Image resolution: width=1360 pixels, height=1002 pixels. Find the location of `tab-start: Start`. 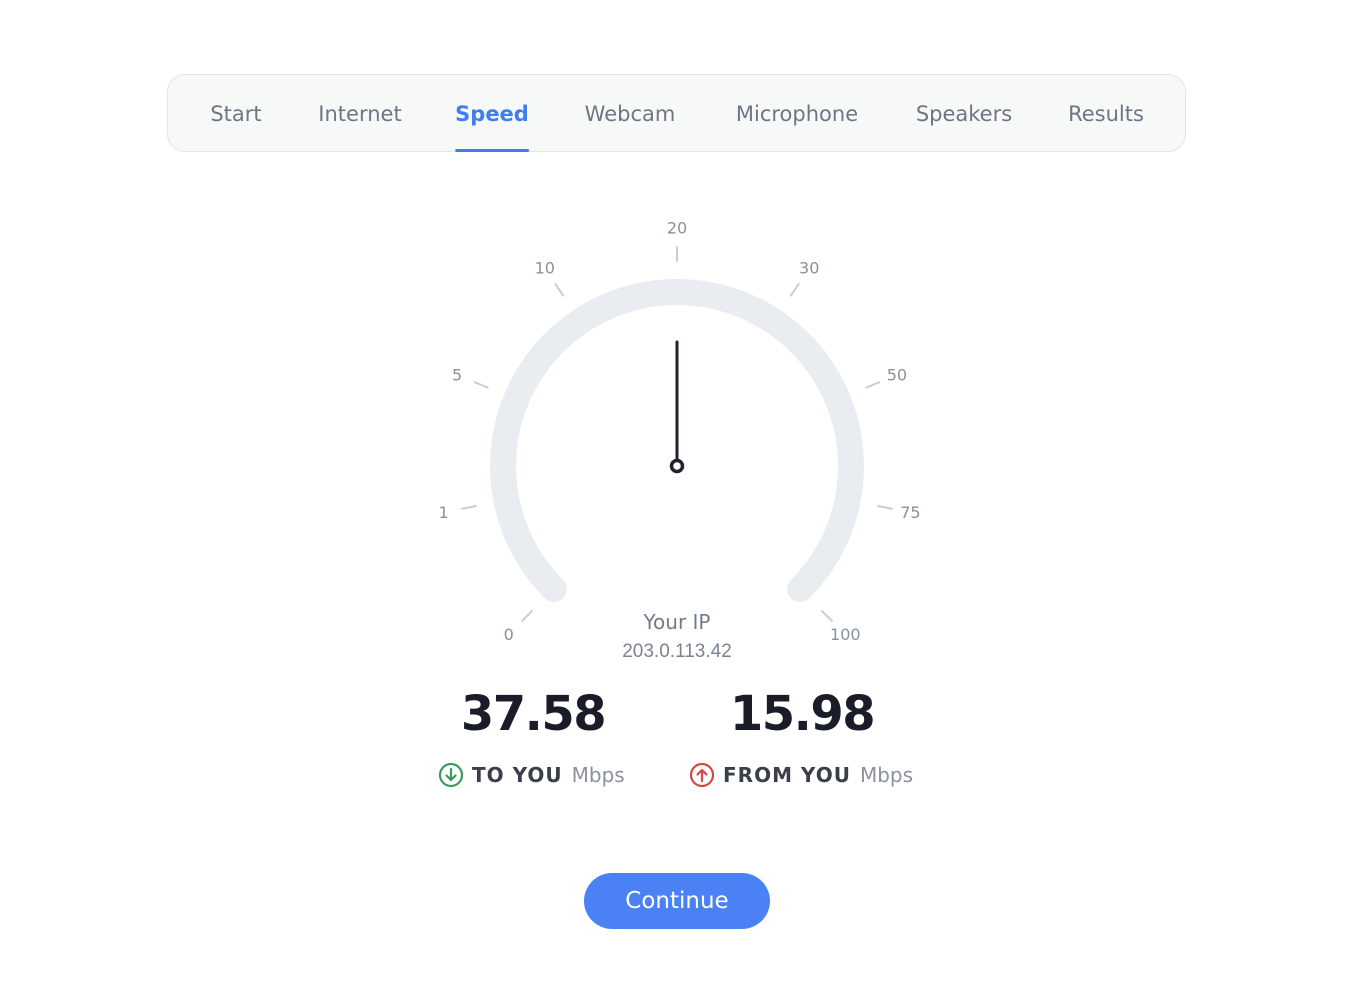

tab-start: Start is located at coordinates (235, 114).